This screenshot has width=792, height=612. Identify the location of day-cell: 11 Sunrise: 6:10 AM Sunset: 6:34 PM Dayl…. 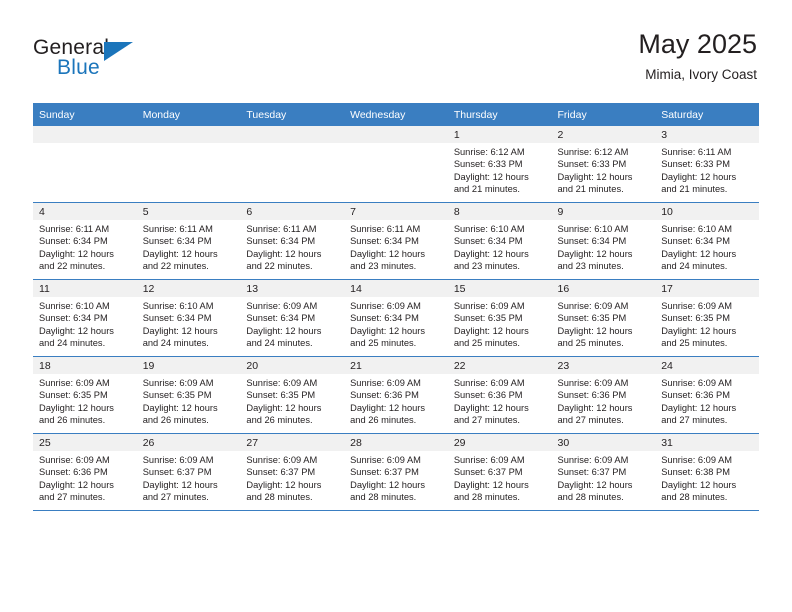
(85, 318).